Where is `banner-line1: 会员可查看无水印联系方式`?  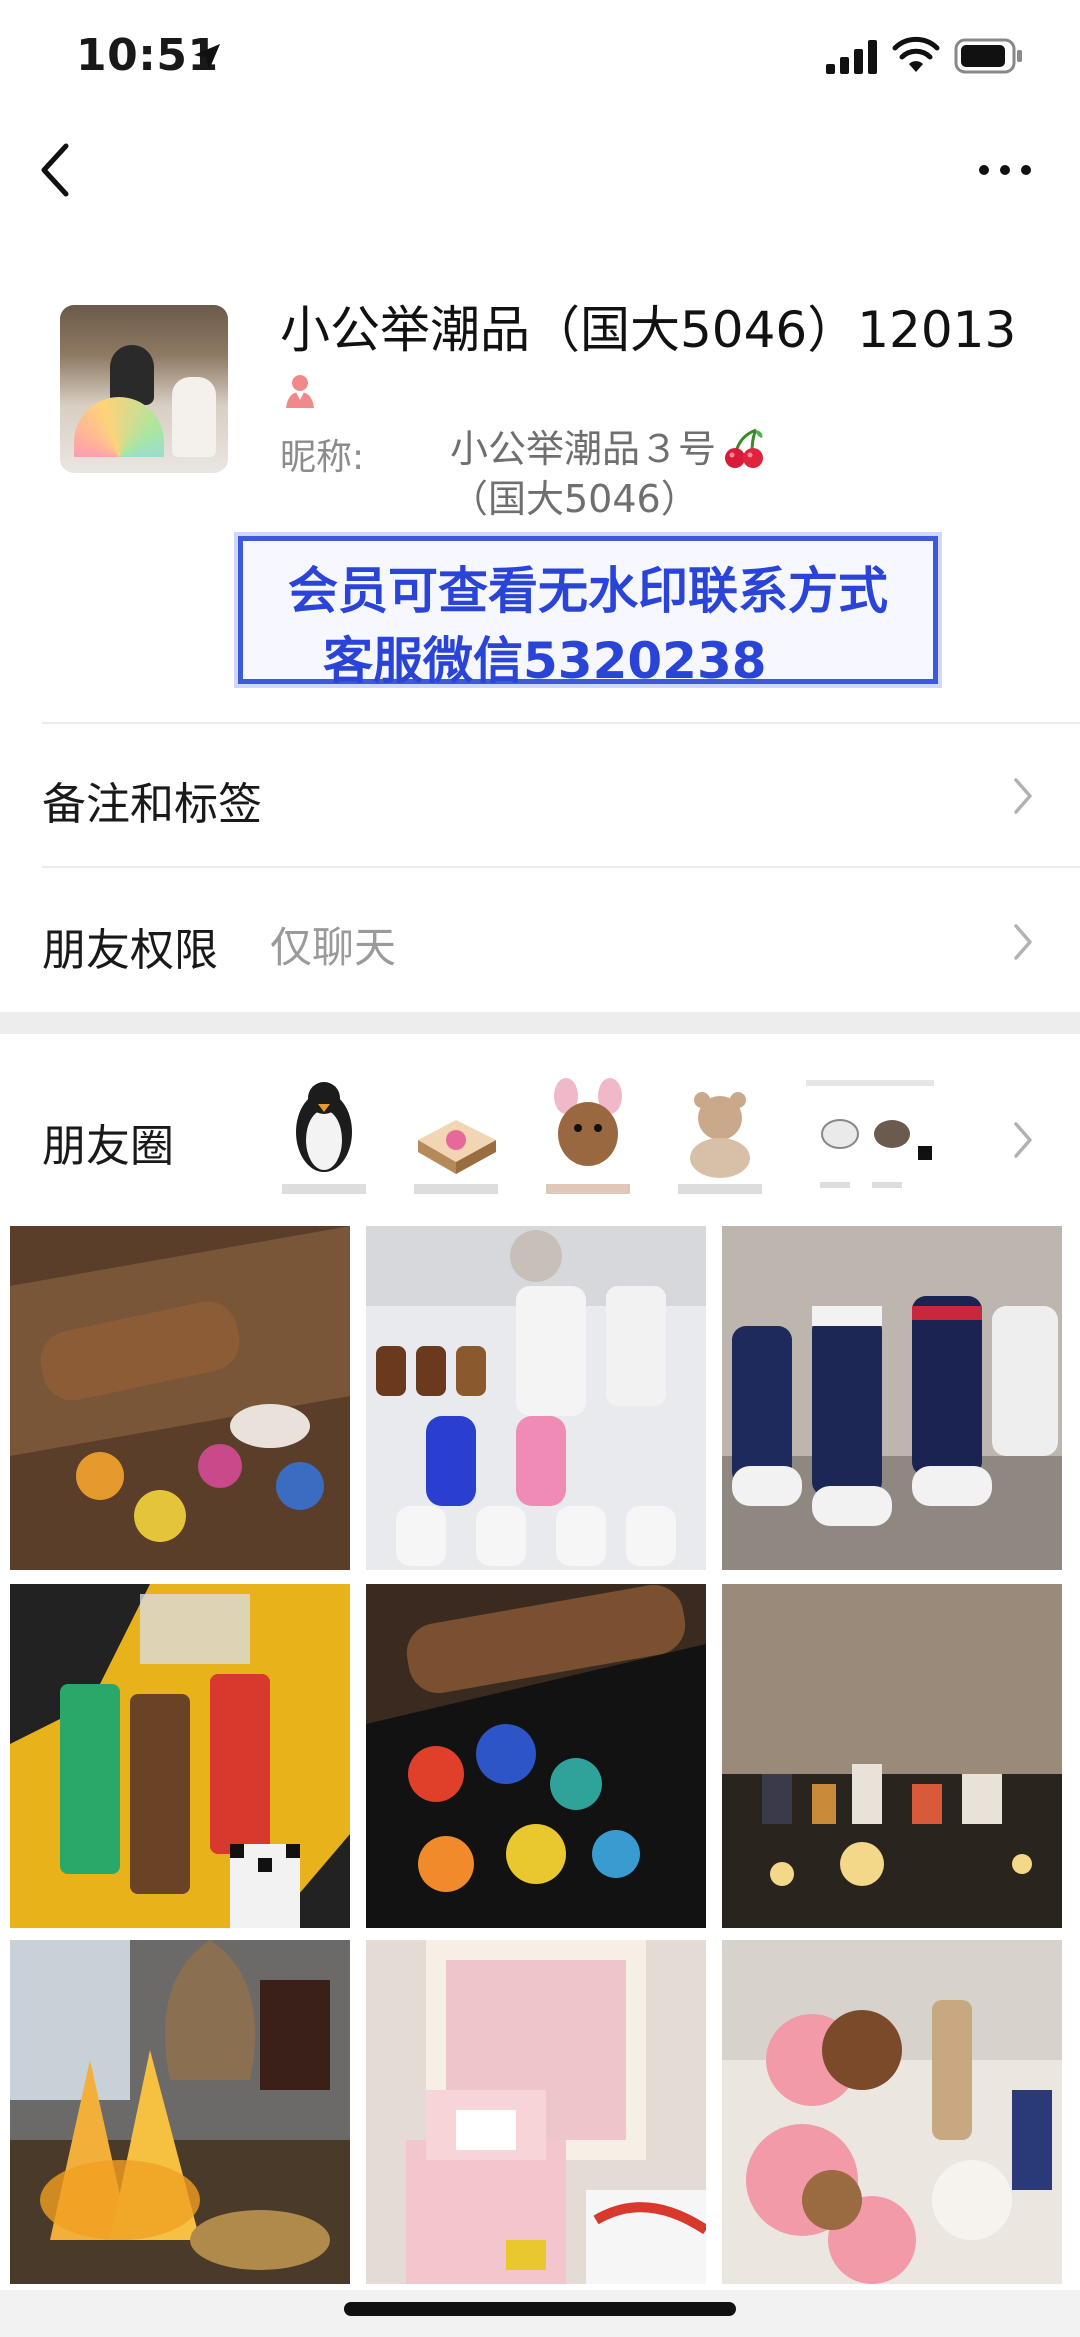
banner-line1: 会员可查看无水印联系方式 is located at coordinates (588, 591).